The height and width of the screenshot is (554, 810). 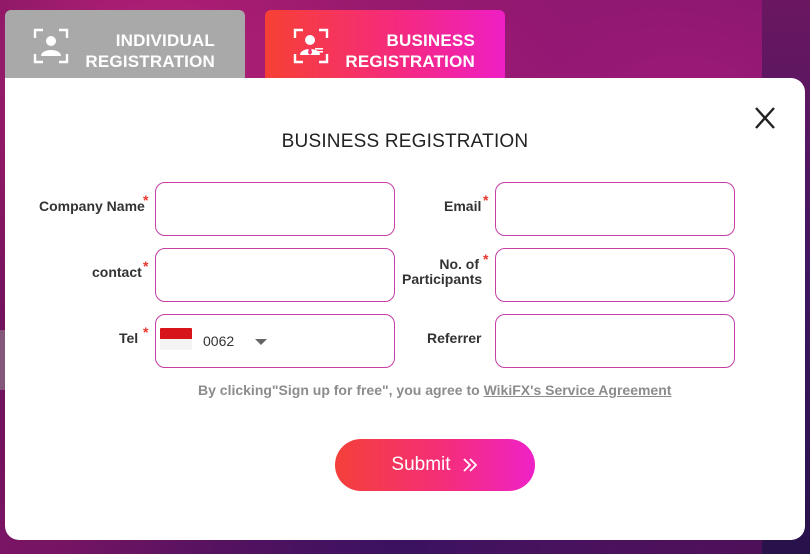 What do you see at coordinates (615, 275) in the screenshot?
I see `participants-input` at bounding box center [615, 275].